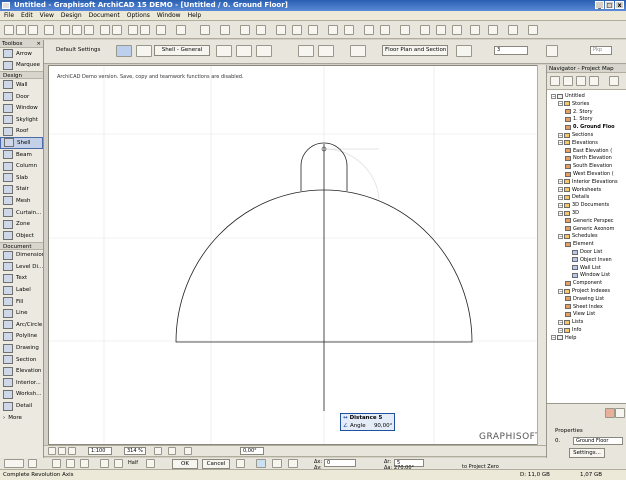 The height and width of the screenshot is (480, 626). I want to click on tool-wall: Wall, so click(21, 85).